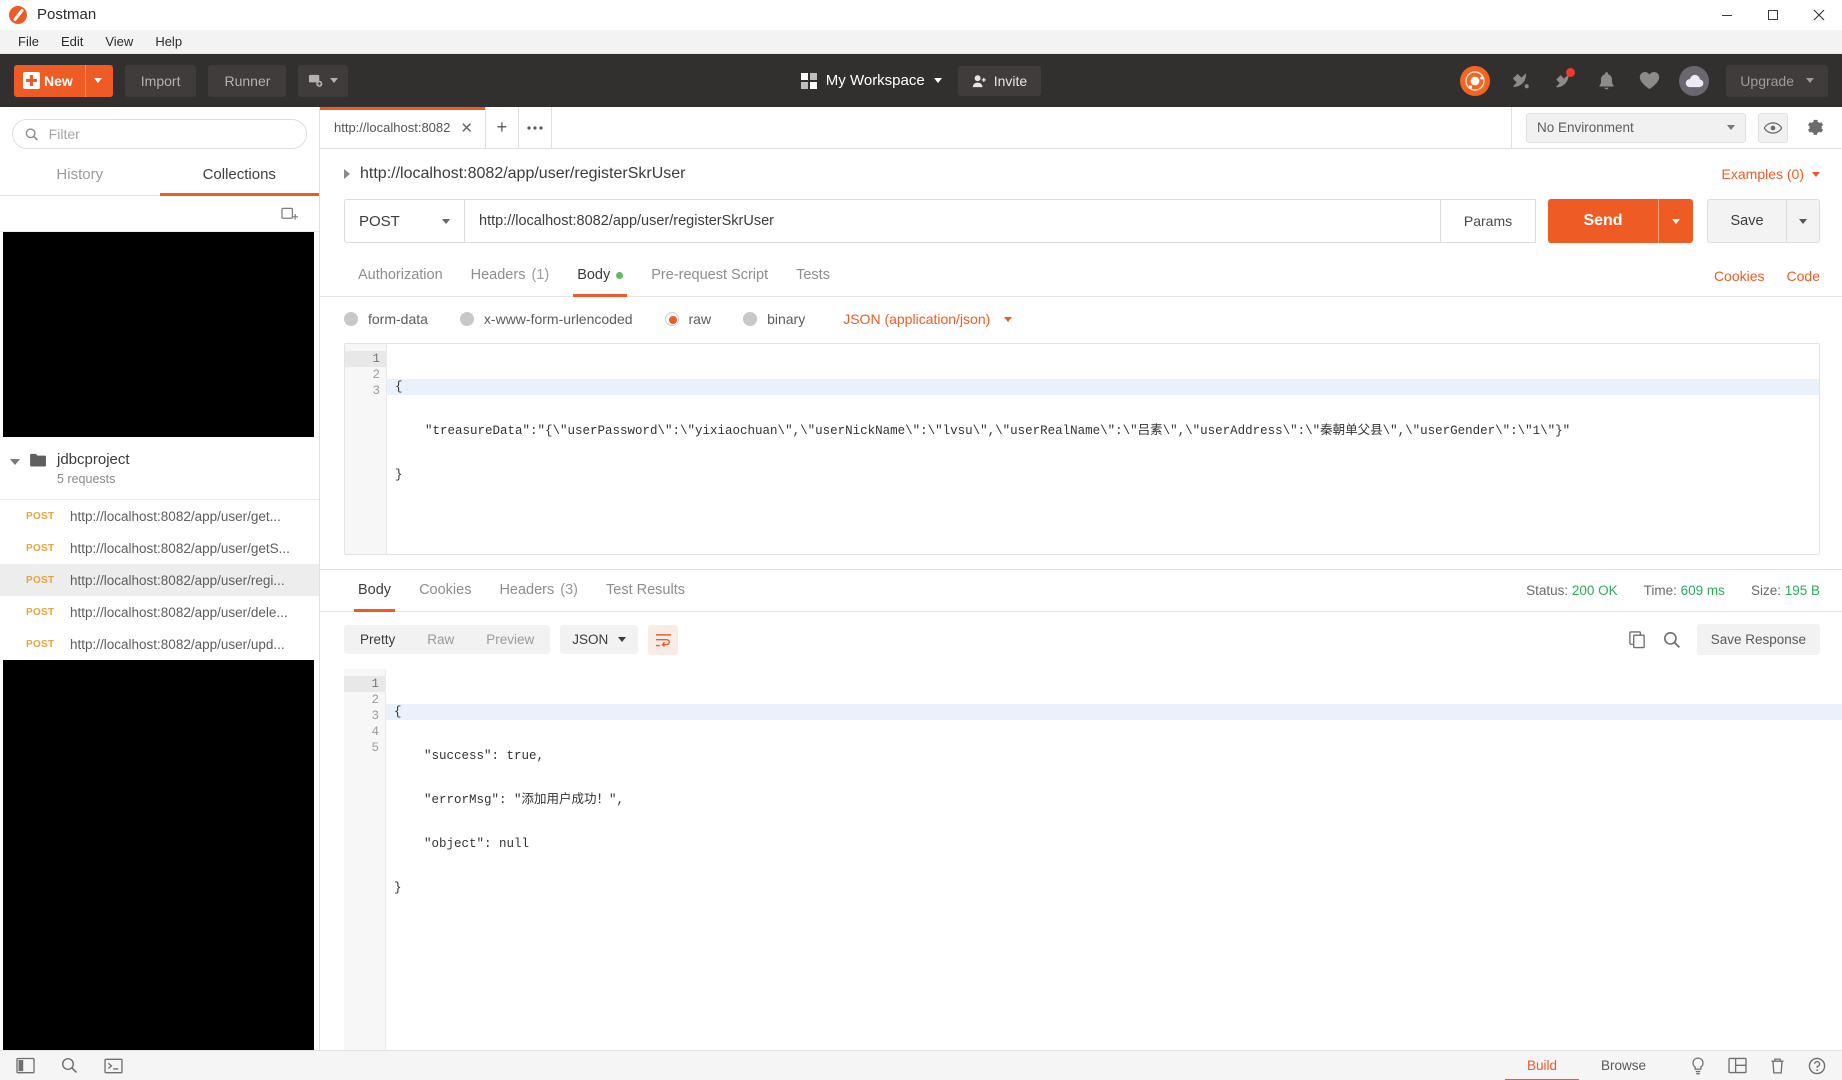  I want to click on request-tab: http://localhost:8082 ✕, so click(403, 127).